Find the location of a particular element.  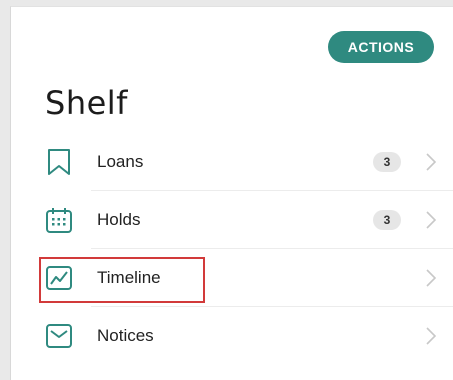

chart-line-icon is located at coordinates (59, 278).